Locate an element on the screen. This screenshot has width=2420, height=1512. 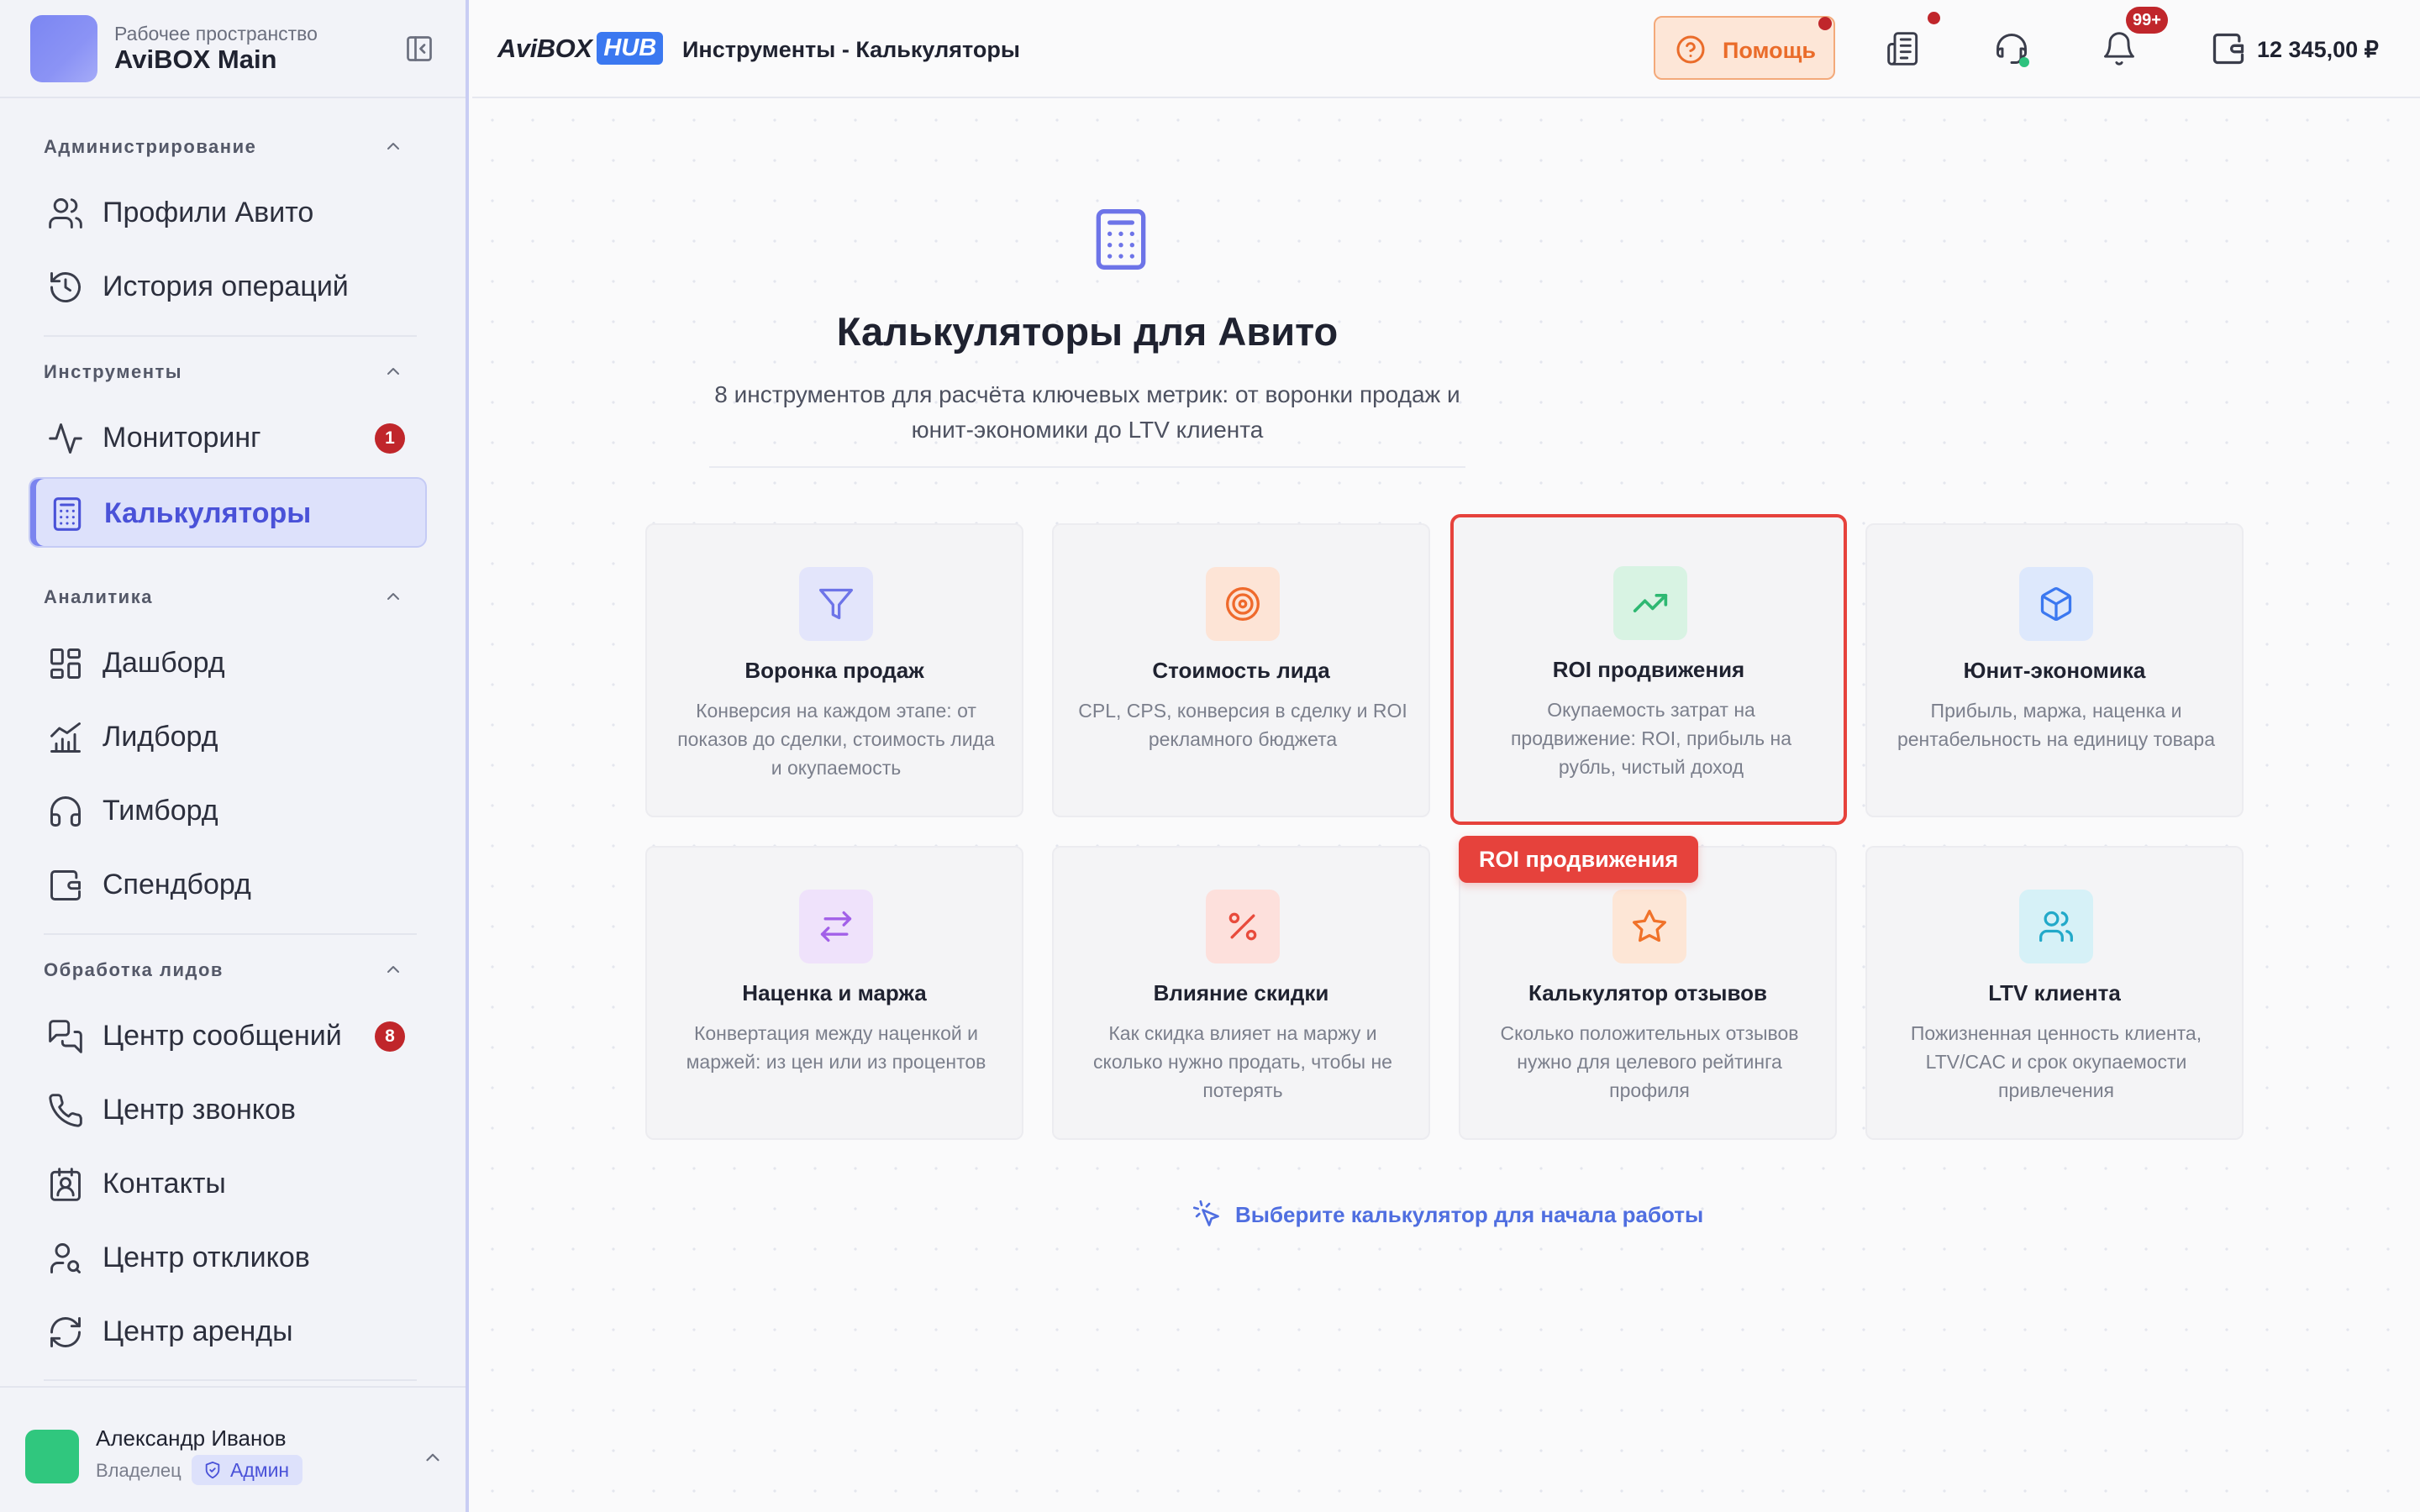
sidebar-item-calculators: Калькуляторы is located at coordinates (228, 512).